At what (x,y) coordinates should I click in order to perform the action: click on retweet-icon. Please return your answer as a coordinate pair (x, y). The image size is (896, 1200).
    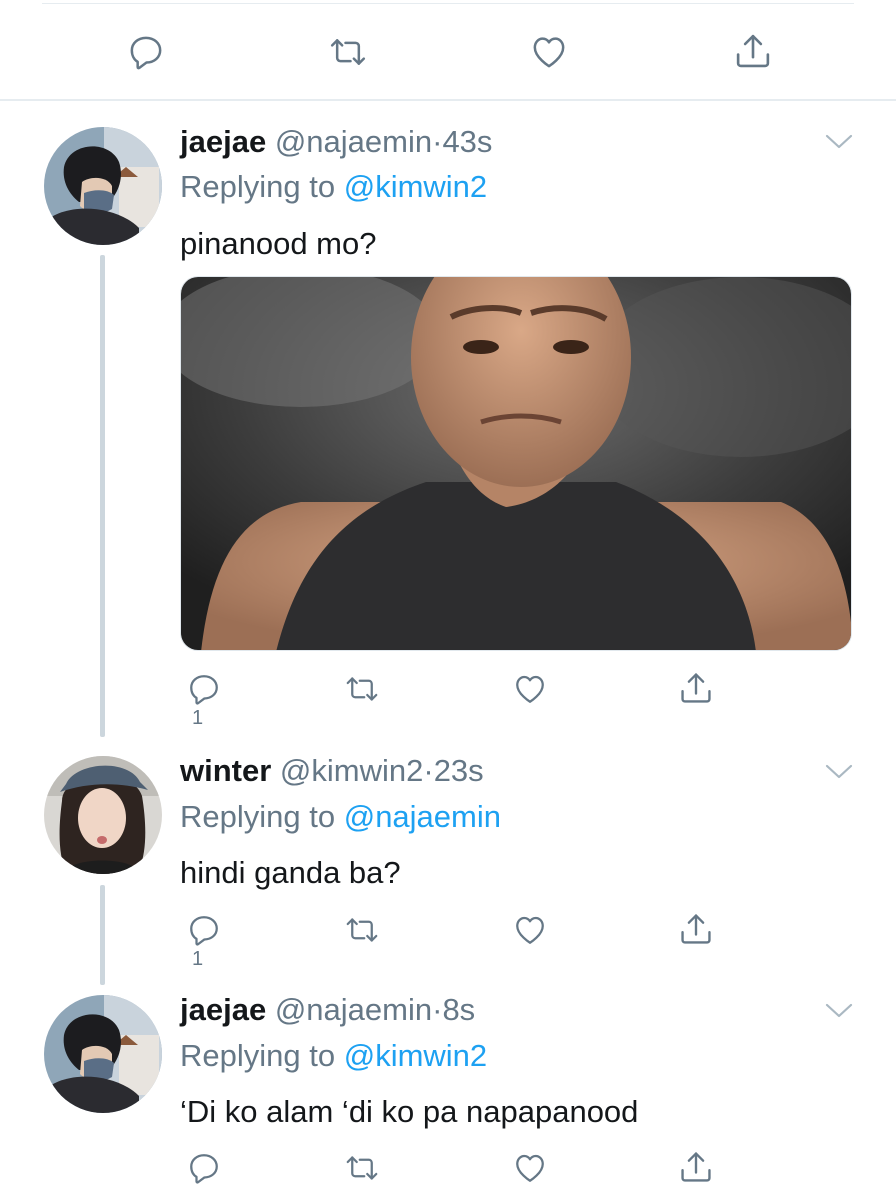
    Looking at the image, I should click on (362, 1168).